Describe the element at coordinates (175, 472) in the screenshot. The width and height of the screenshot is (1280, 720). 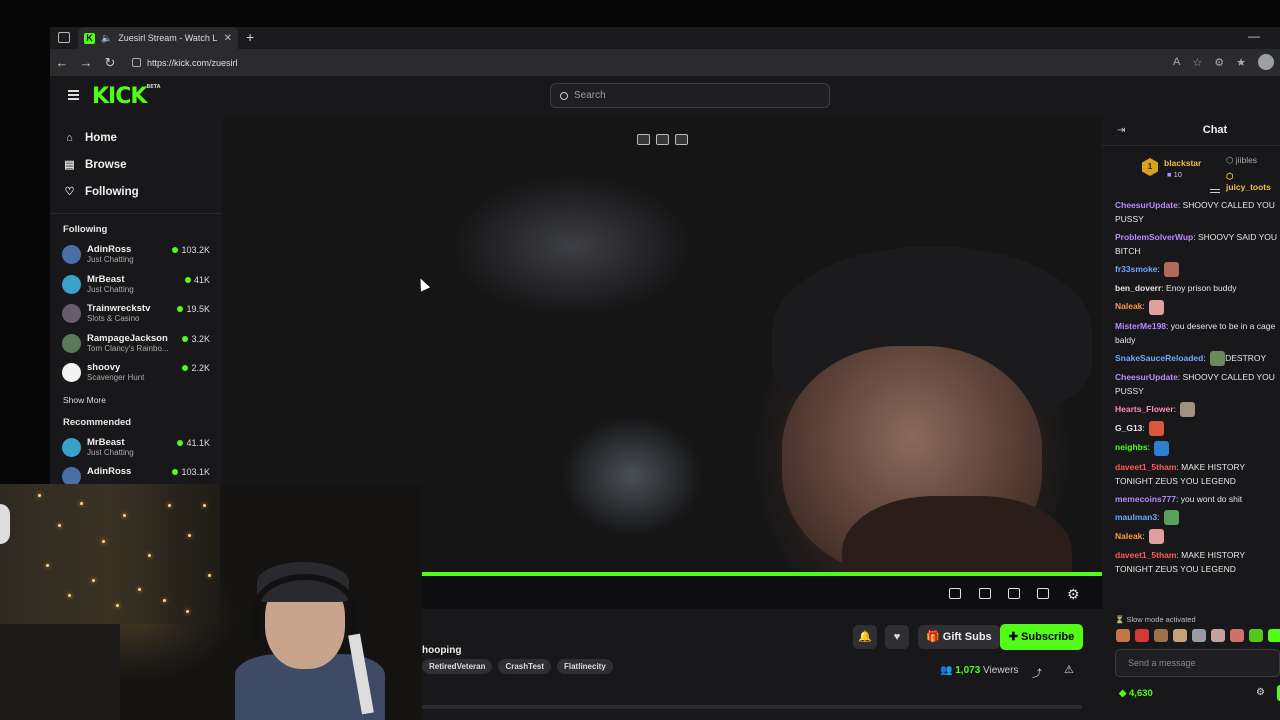
I see `live-dot-icon` at that location.